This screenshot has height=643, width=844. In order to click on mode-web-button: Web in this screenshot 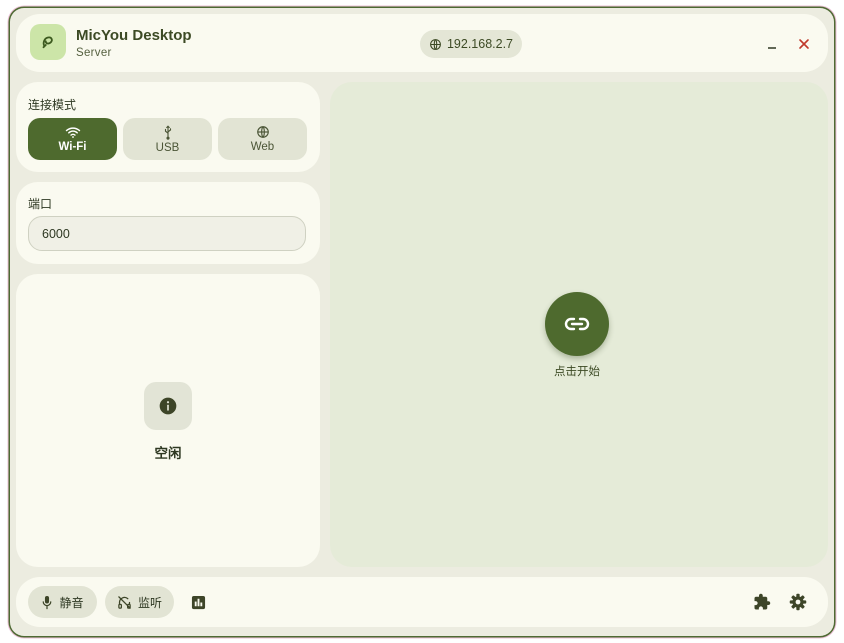, I will do `click(262, 139)`.